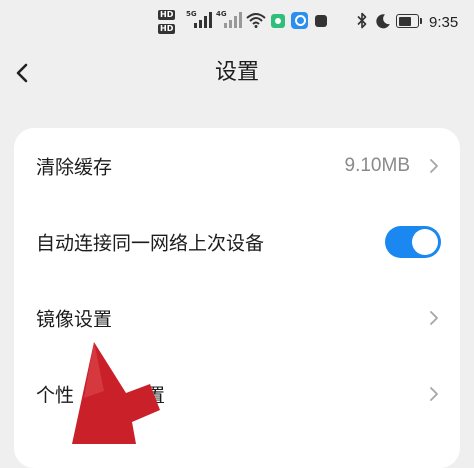 The image size is (474, 468). I want to click on setting-label-tail: 置, so click(156, 395).